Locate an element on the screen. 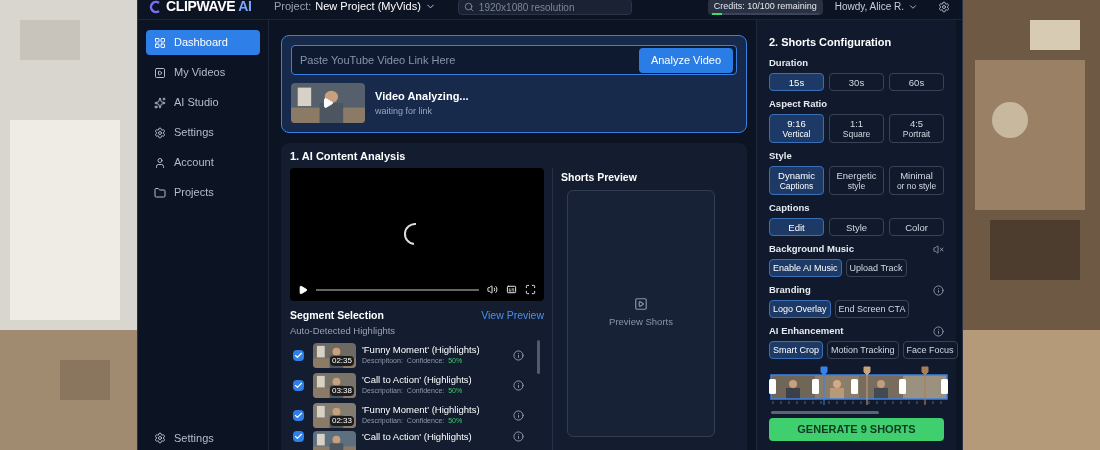  video-icon is located at coordinates (641, 304).